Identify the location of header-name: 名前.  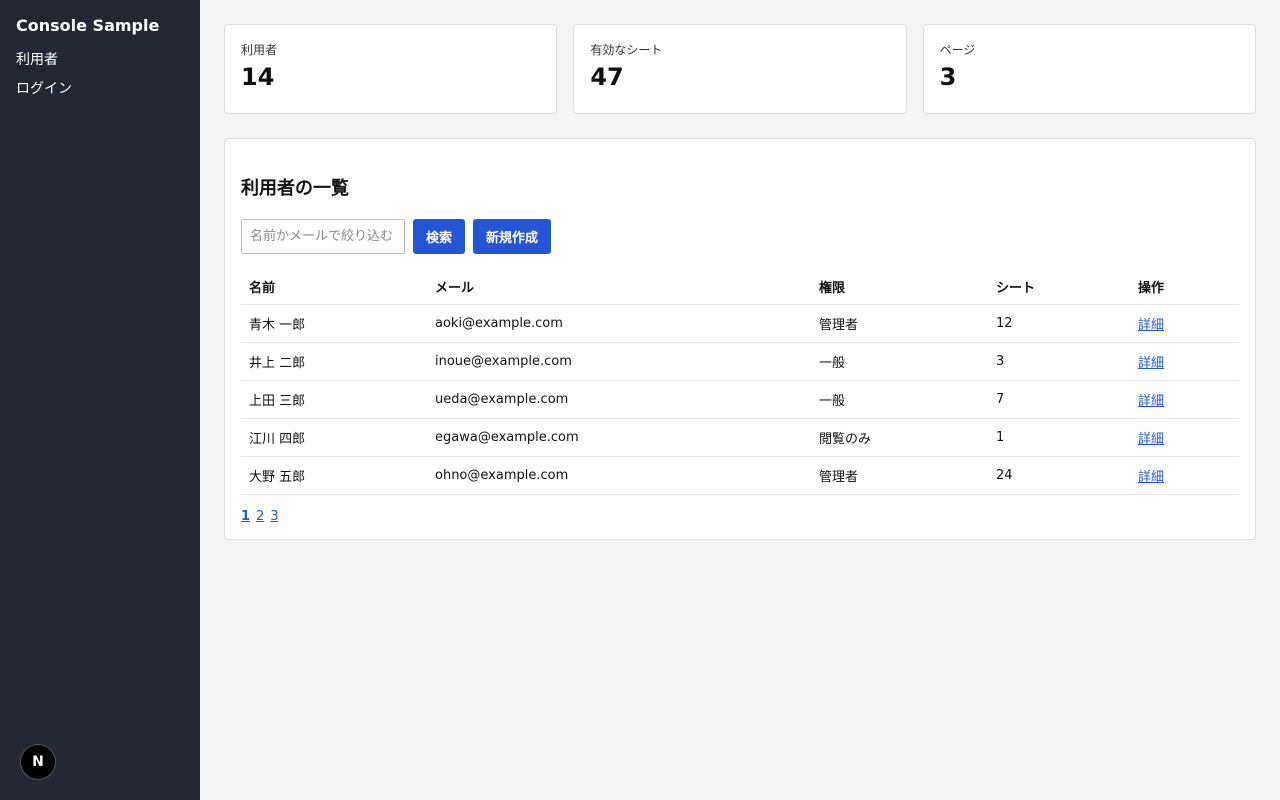
(334, 286).